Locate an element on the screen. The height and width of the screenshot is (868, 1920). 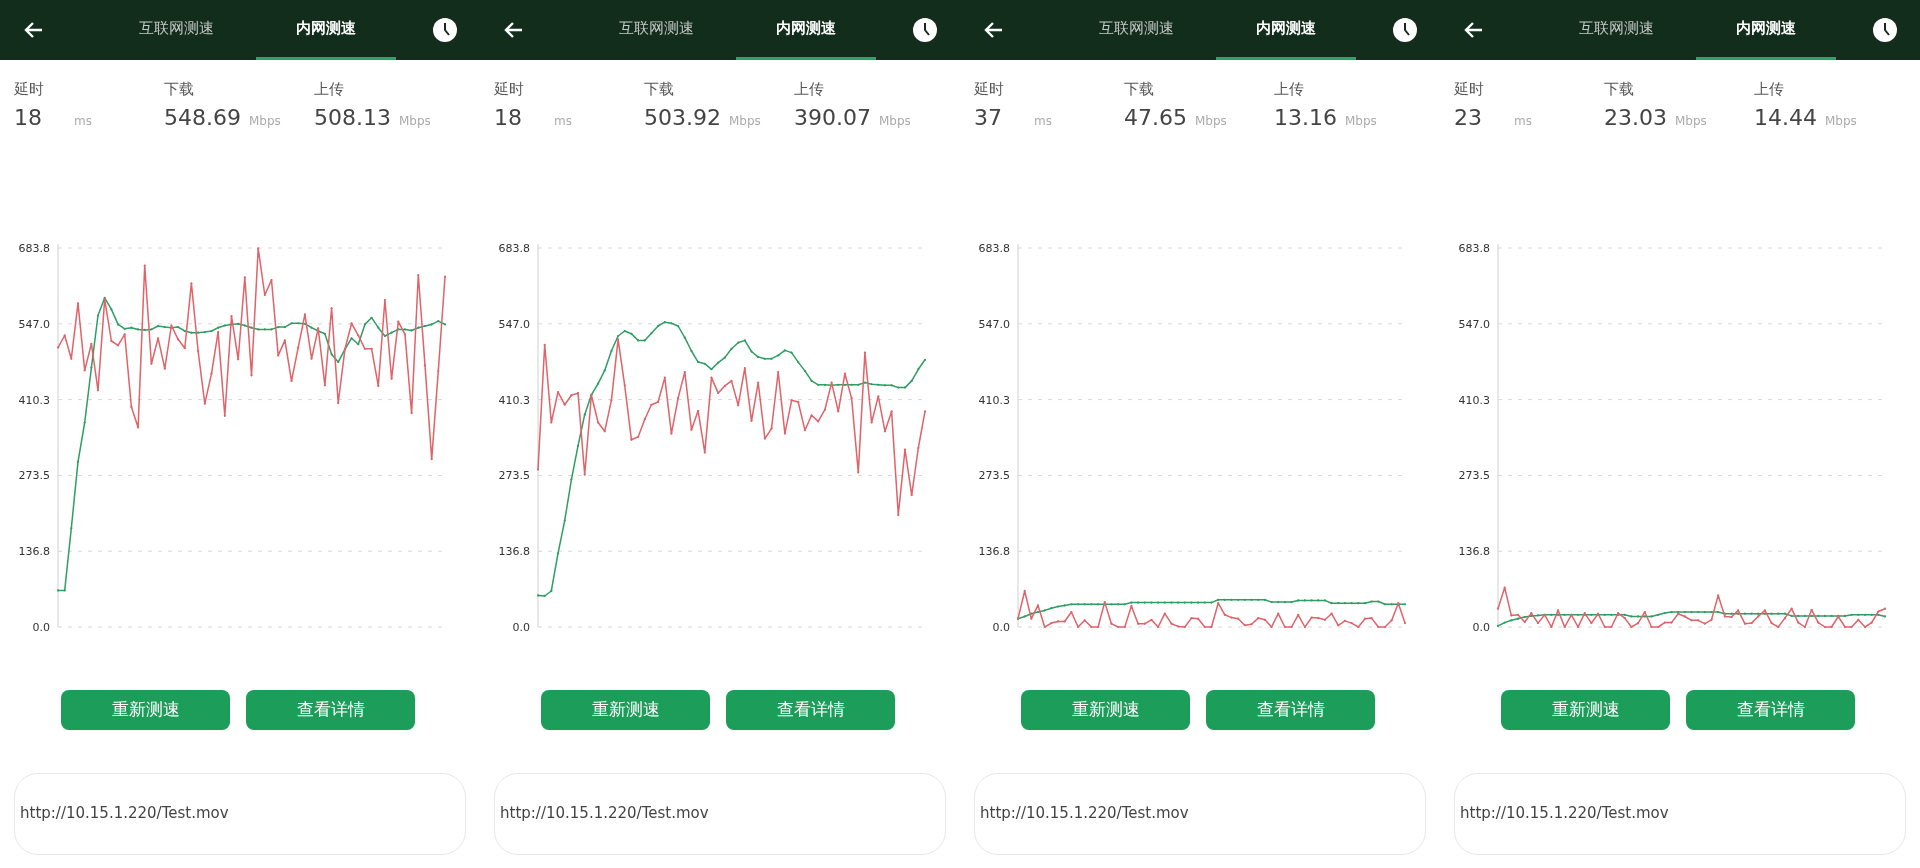
stat-value: 390.07 is located at coordinates (832, 117).